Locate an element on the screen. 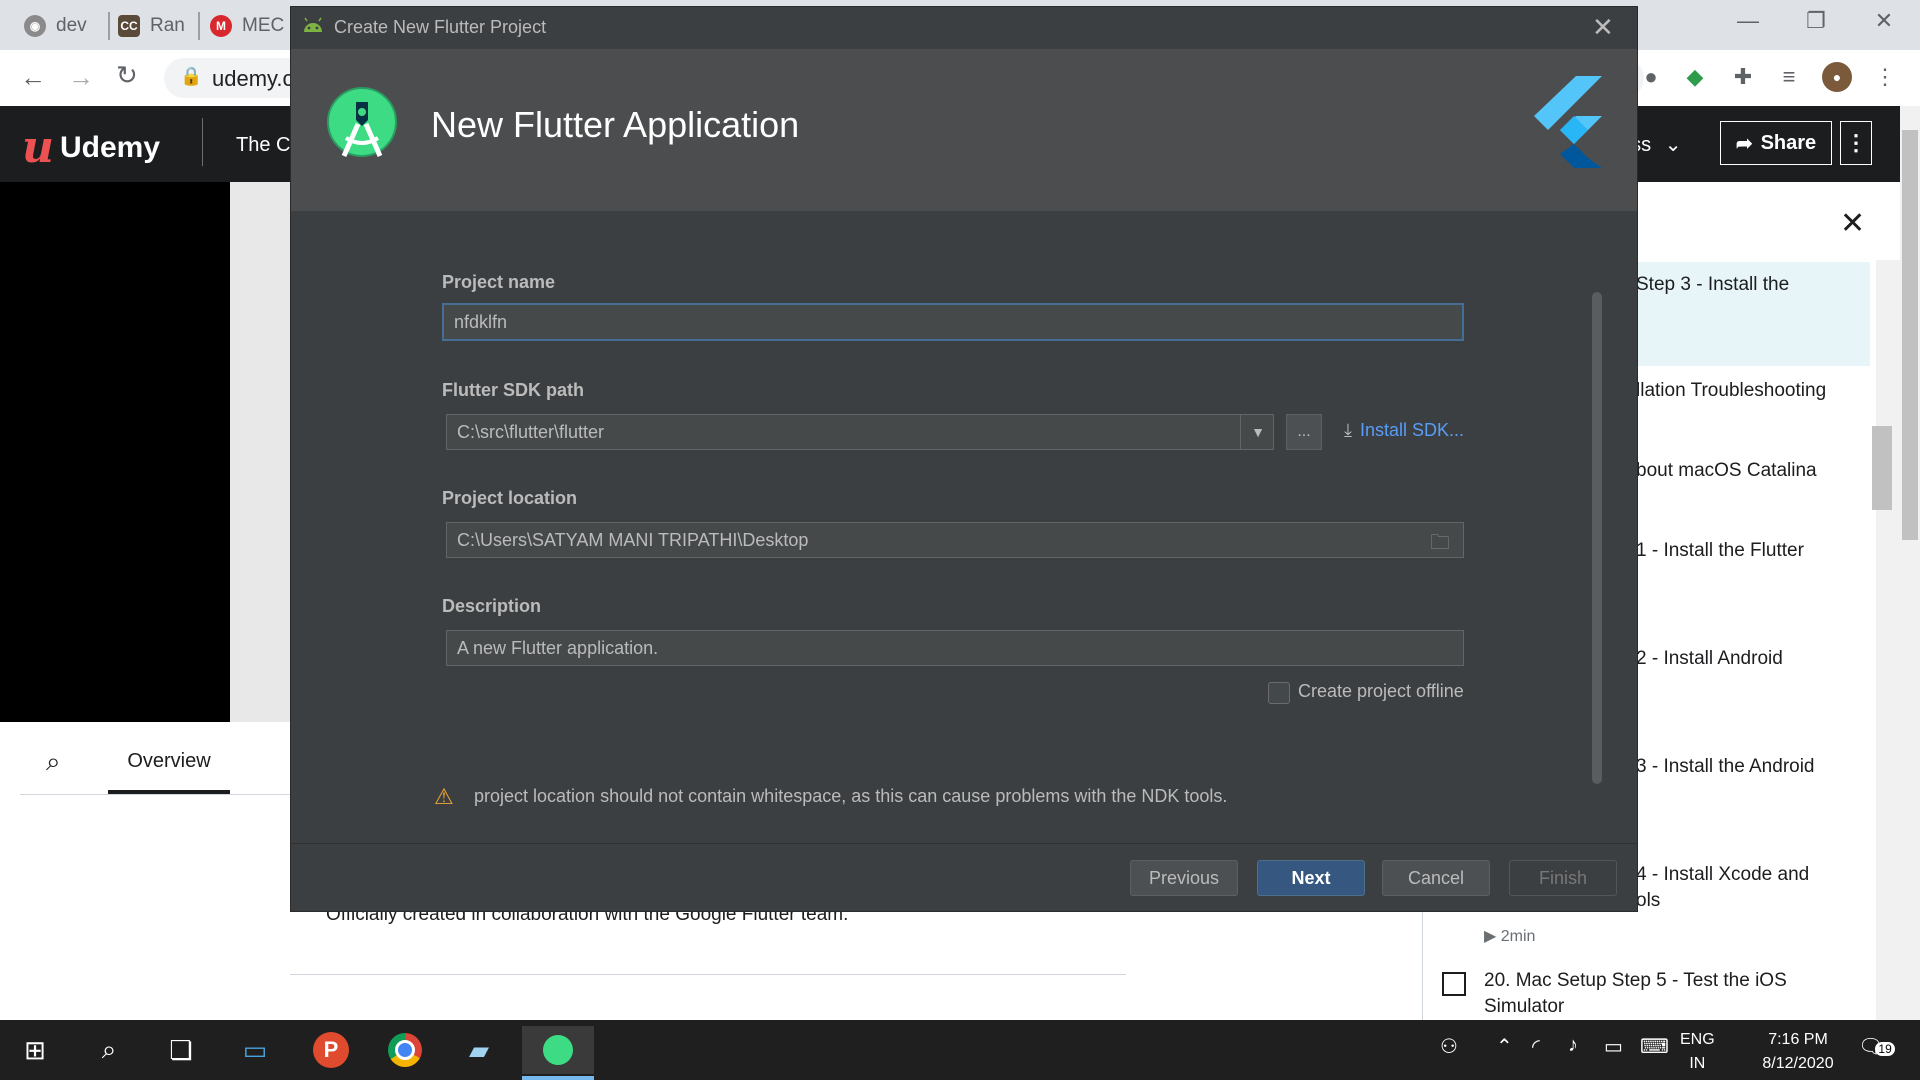 This screenshot has width=1920, height=1080. android-studio-taskbar-icon is located at coordinates (558, 1050).